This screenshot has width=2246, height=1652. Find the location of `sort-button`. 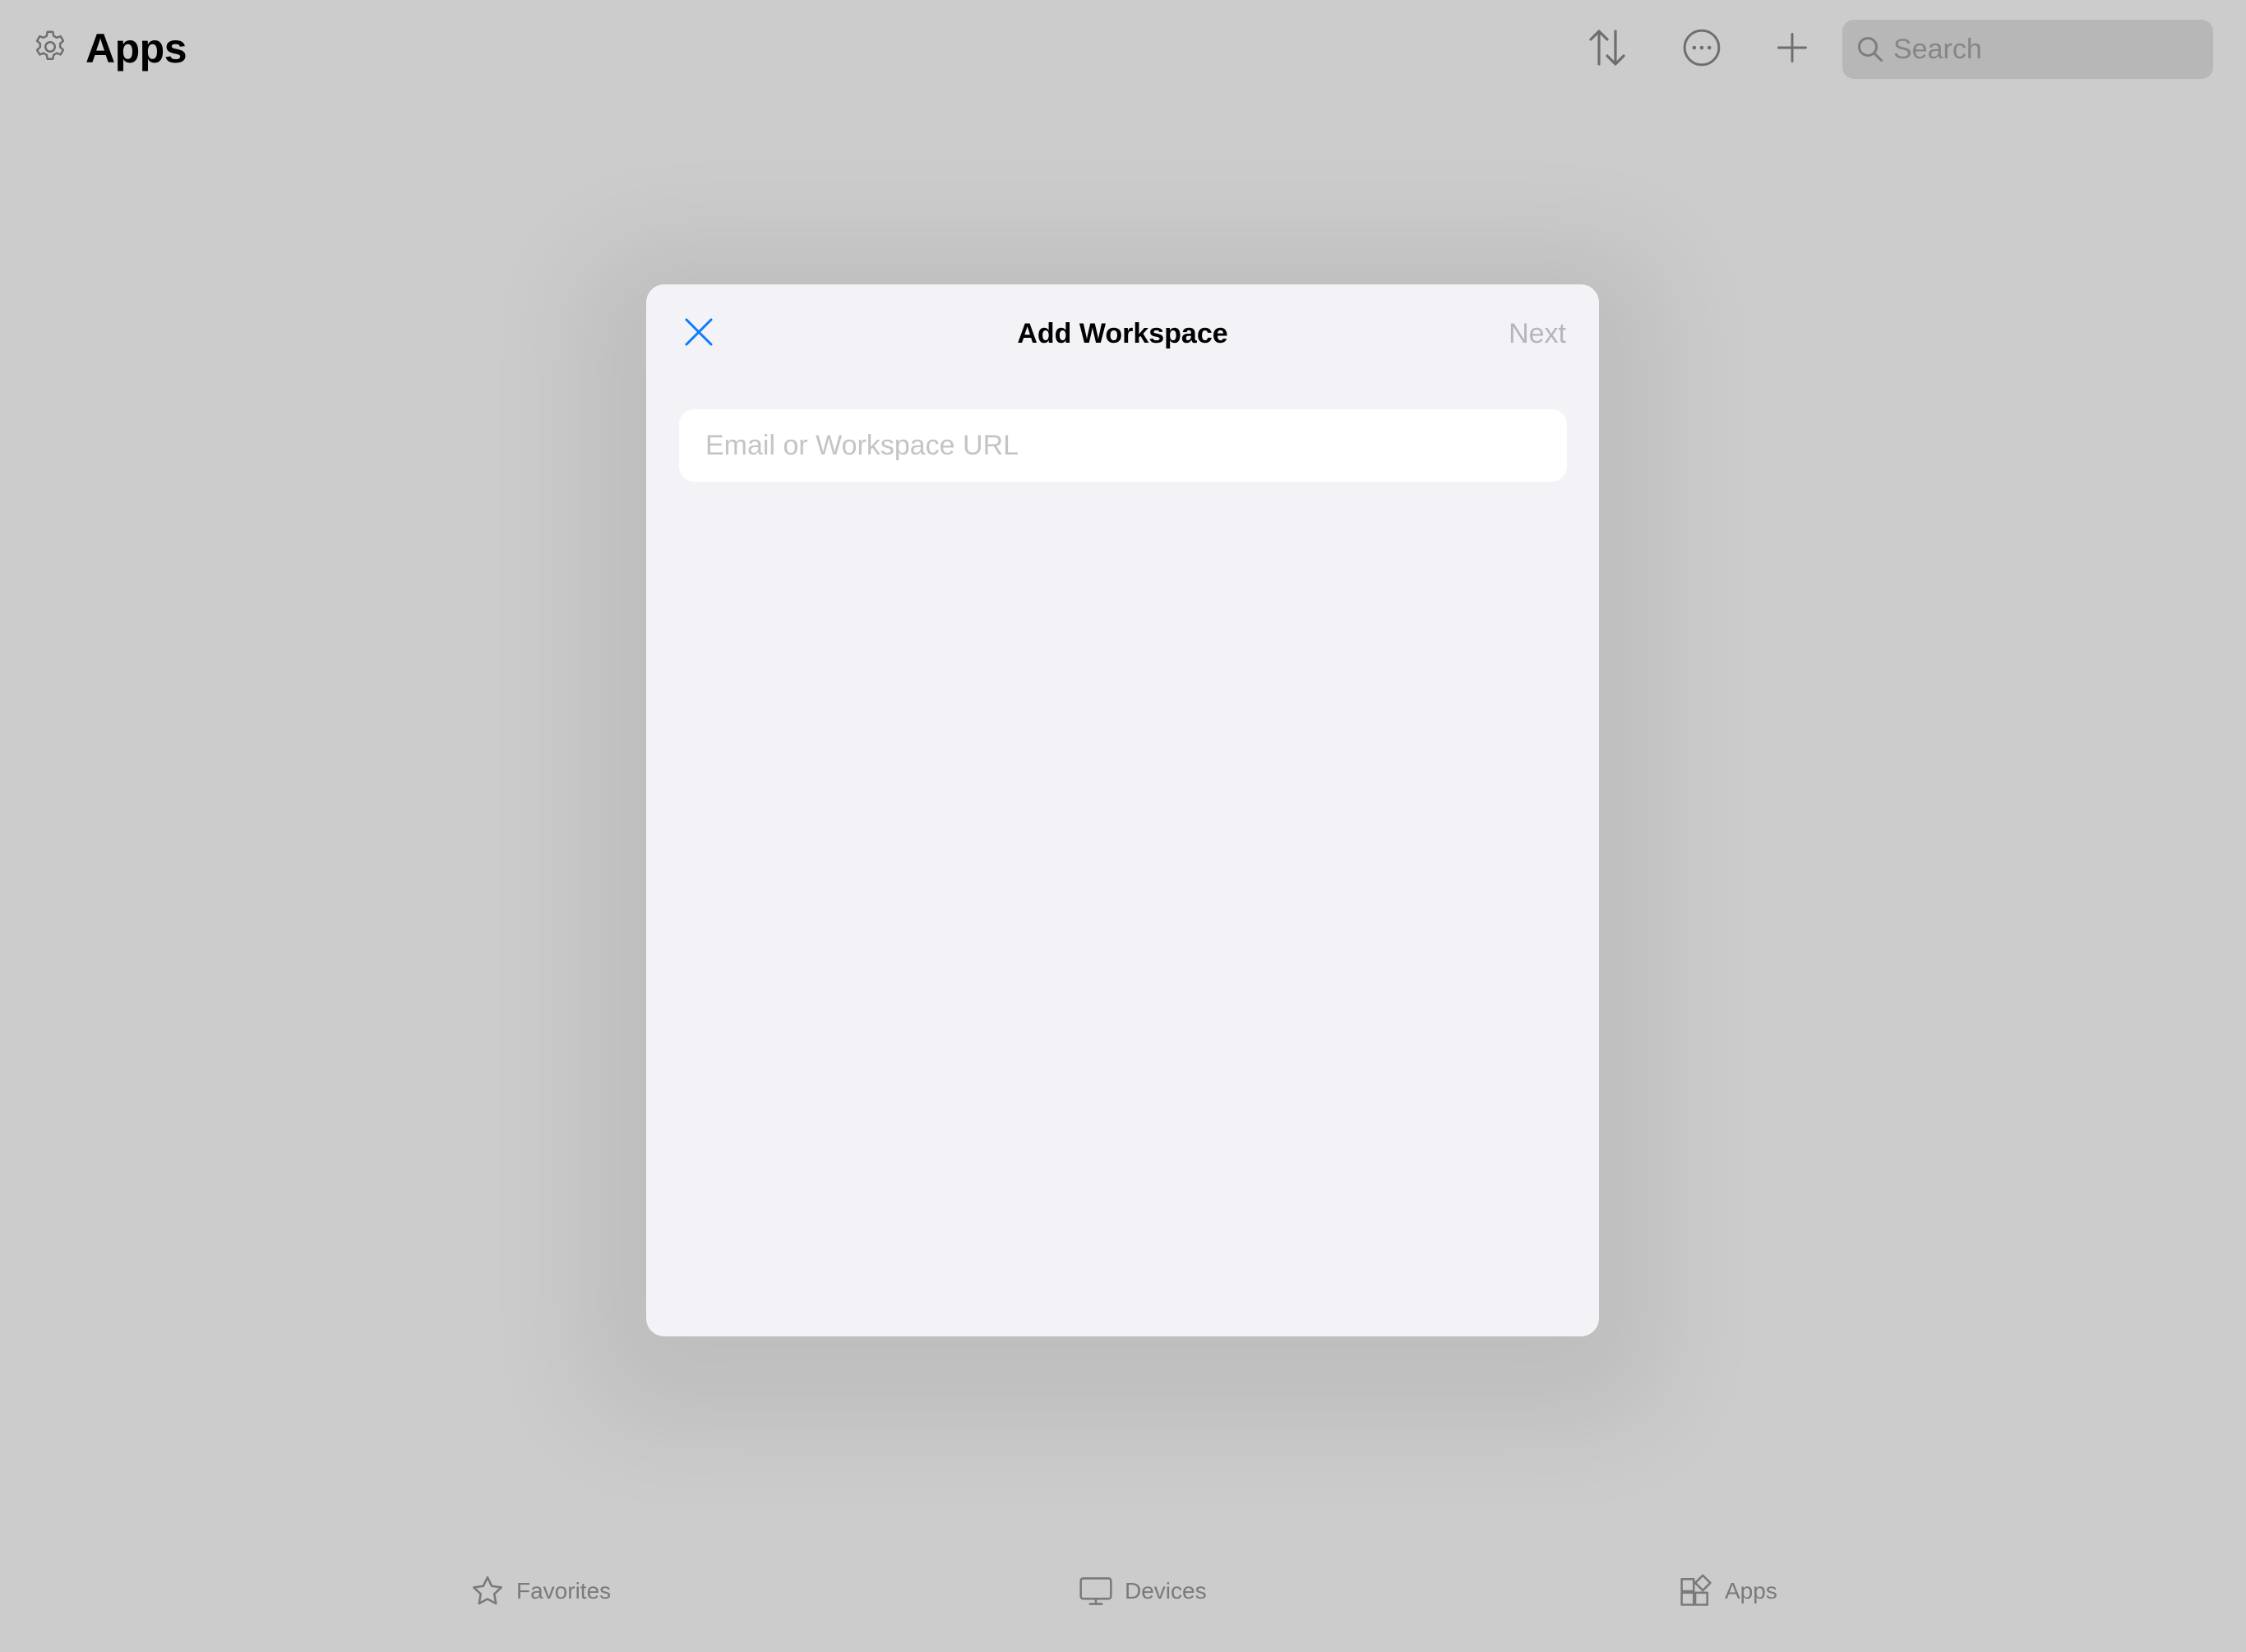

sort-button is located at coordinates (1607, 49).